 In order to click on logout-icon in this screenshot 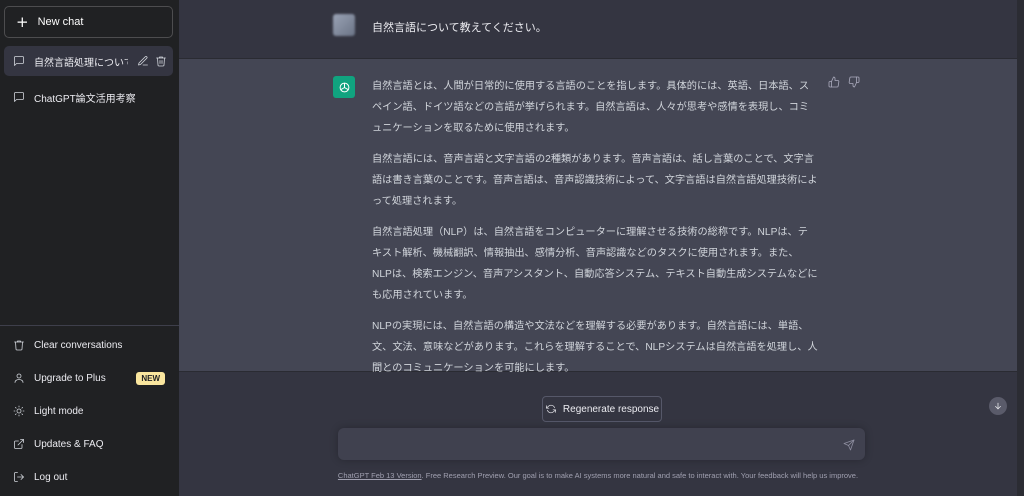, I will do `click(19, 477)`.